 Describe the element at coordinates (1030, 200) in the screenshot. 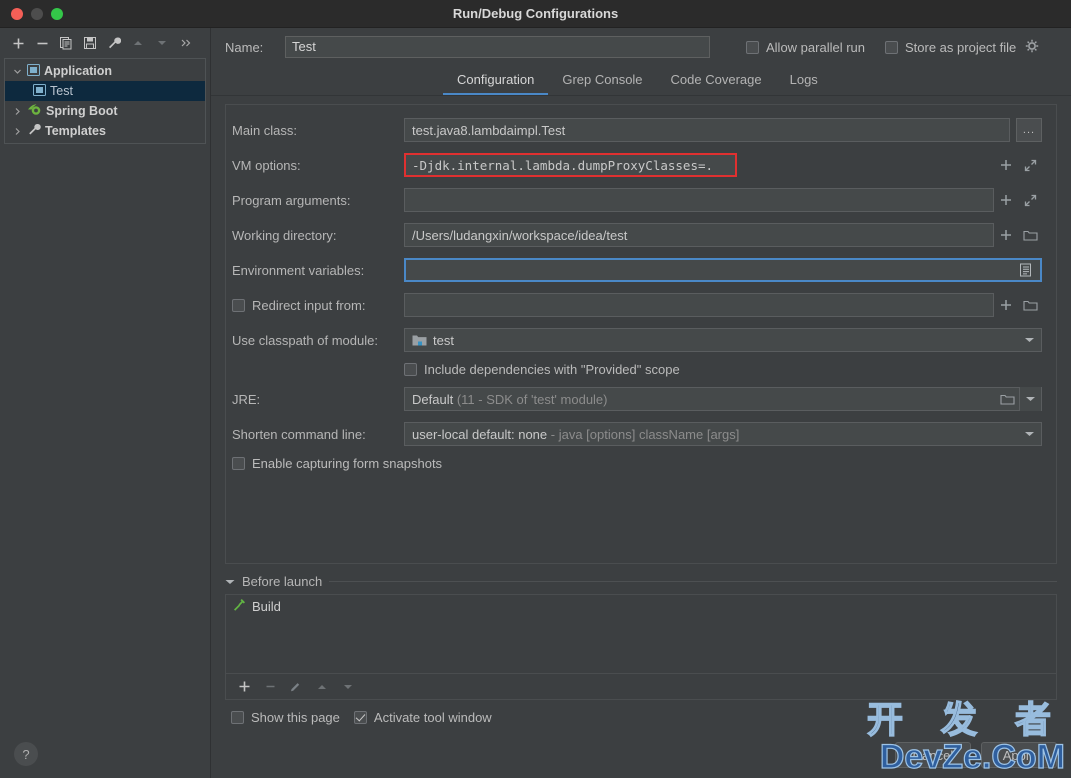

I see `program-arguments-expand-icon` at that location.